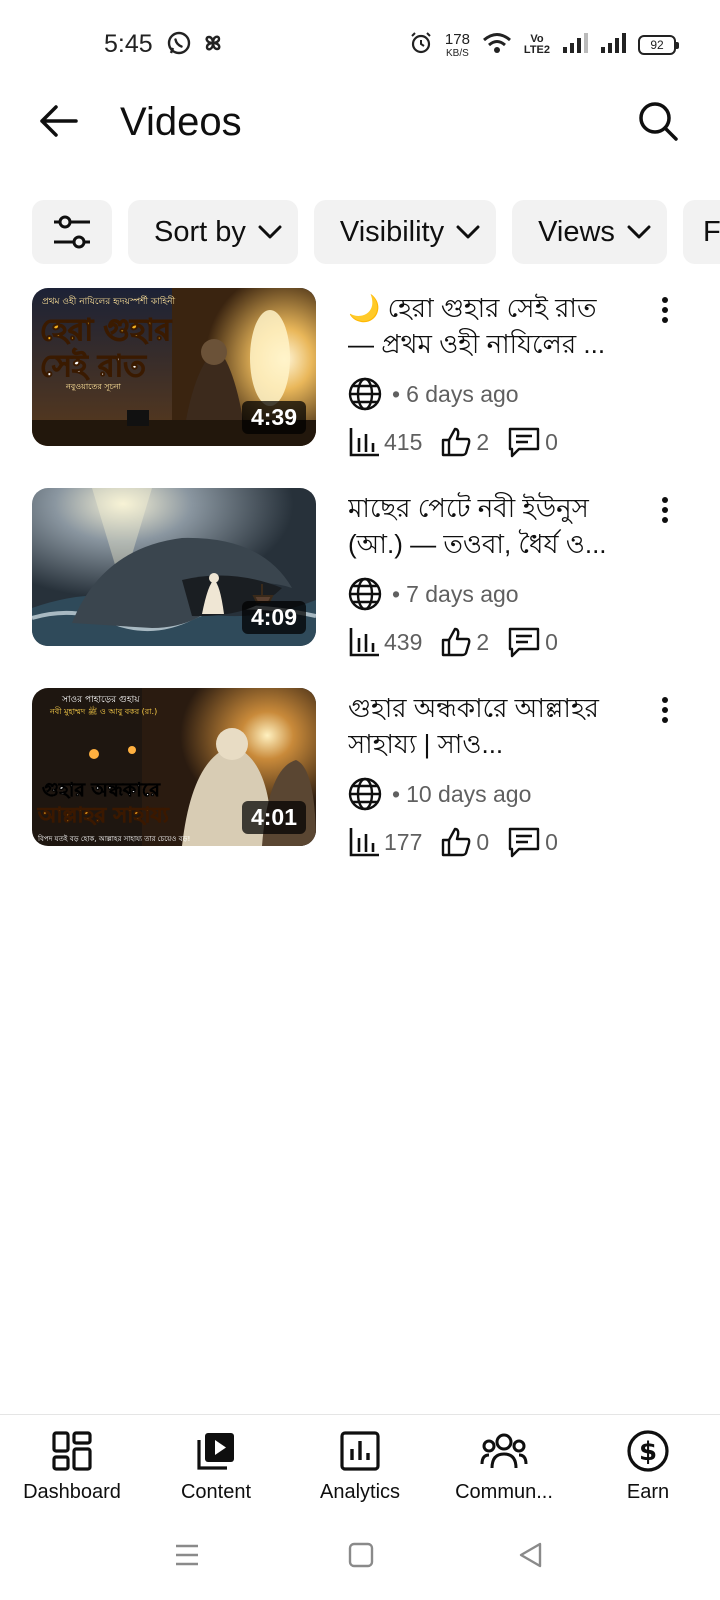 This screenshot has height=1600, width=720. Describe the element at coordinates (462, 393) in the screenshot. I see `video-age: 6 days ago` at that location.